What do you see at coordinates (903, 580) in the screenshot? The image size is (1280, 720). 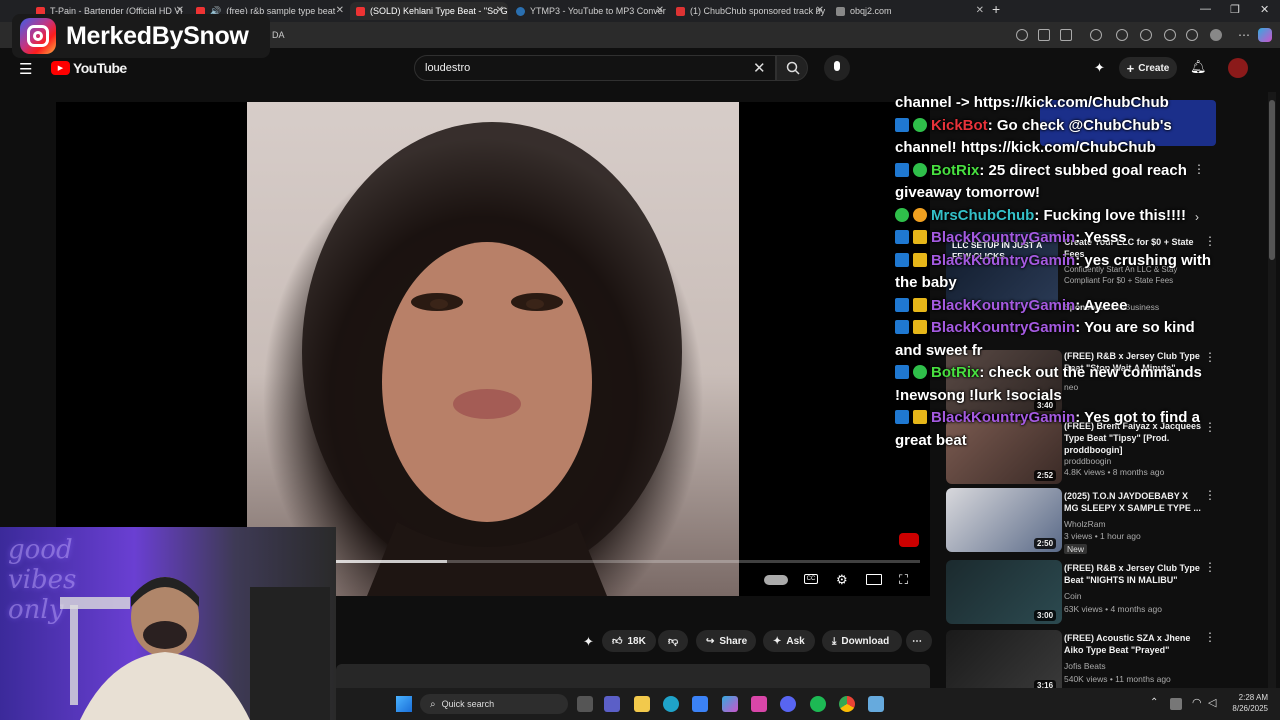 I see `fullscreen-icon: ⛶` at bounding box center [903, 580].